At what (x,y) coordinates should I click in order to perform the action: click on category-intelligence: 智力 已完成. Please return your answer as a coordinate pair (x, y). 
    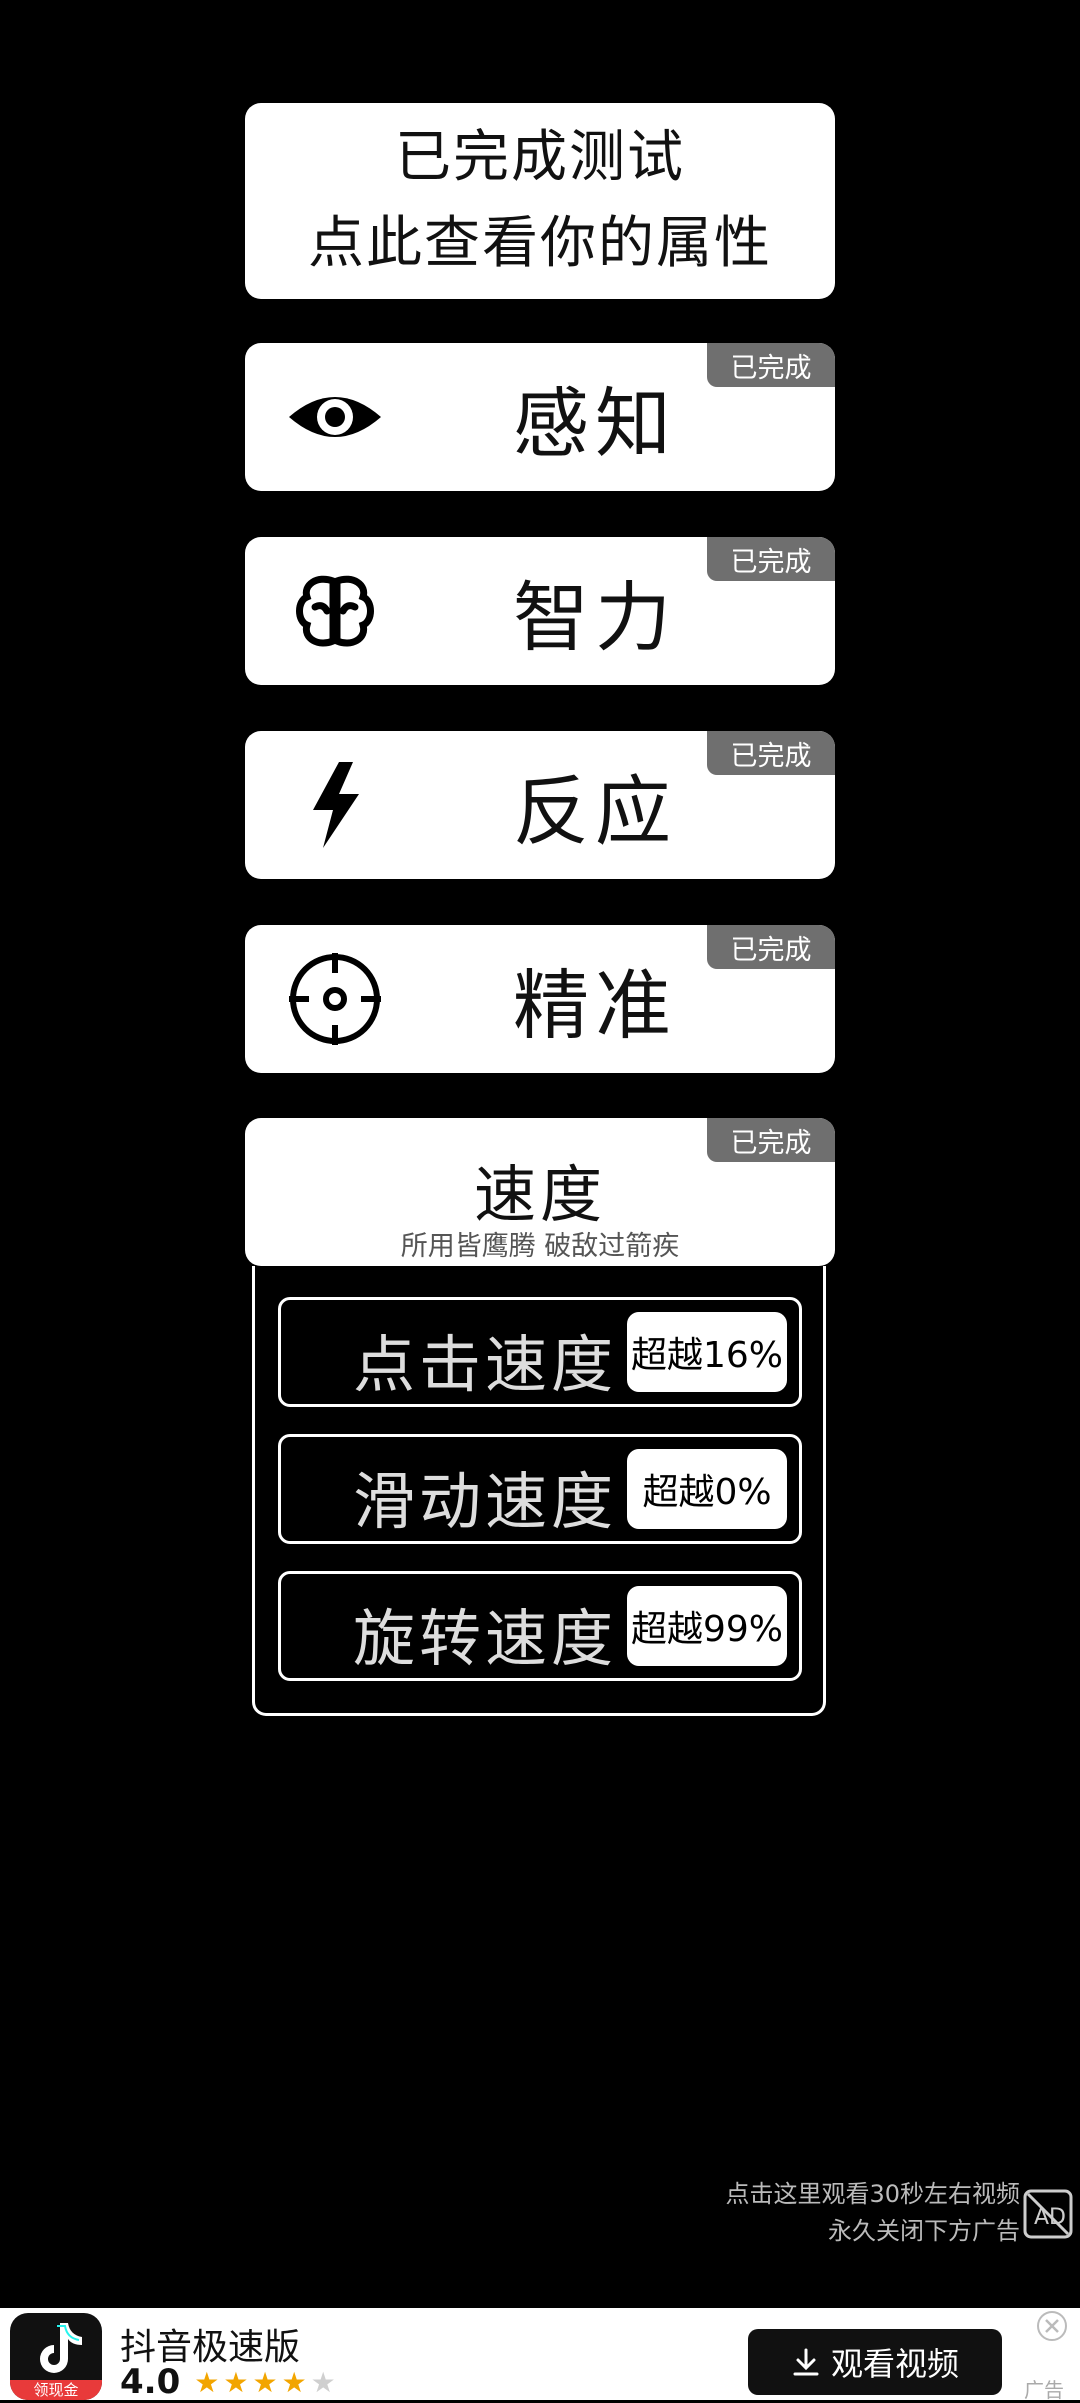
    Looking at the image, I should click on (540, 611).